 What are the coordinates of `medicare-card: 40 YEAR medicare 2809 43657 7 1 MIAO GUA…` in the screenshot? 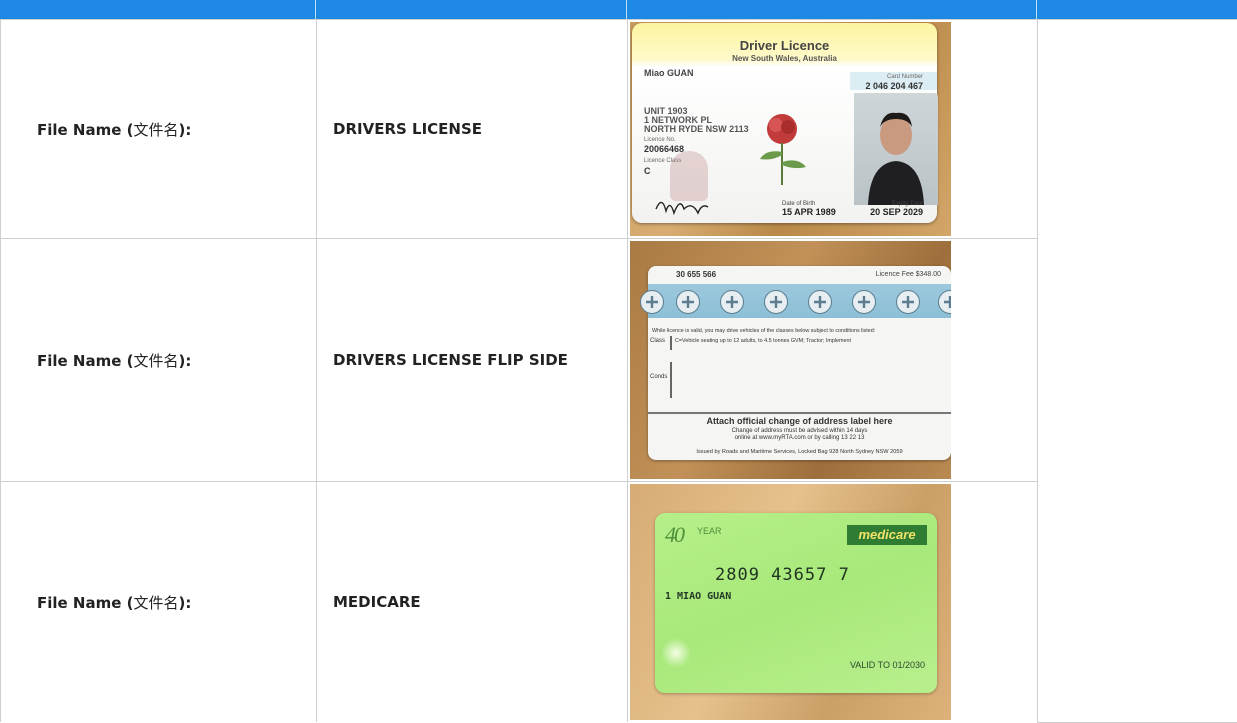 It's located at (796, 603).